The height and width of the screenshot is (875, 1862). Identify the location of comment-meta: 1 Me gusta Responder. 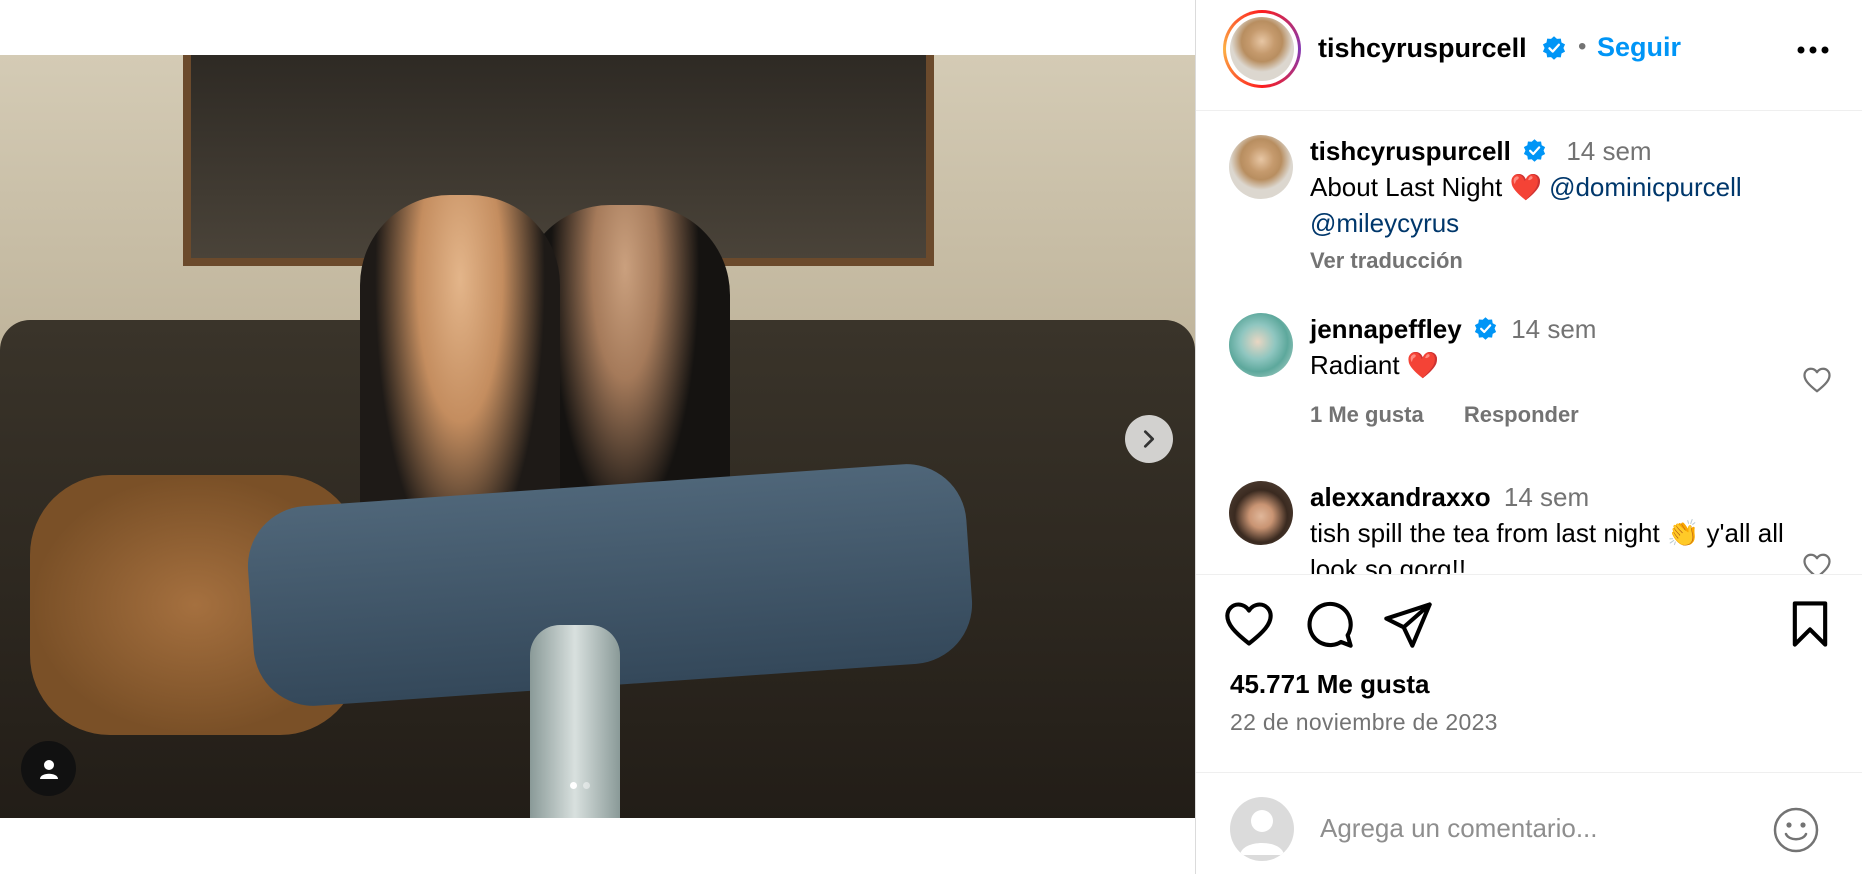
(1550, 415).